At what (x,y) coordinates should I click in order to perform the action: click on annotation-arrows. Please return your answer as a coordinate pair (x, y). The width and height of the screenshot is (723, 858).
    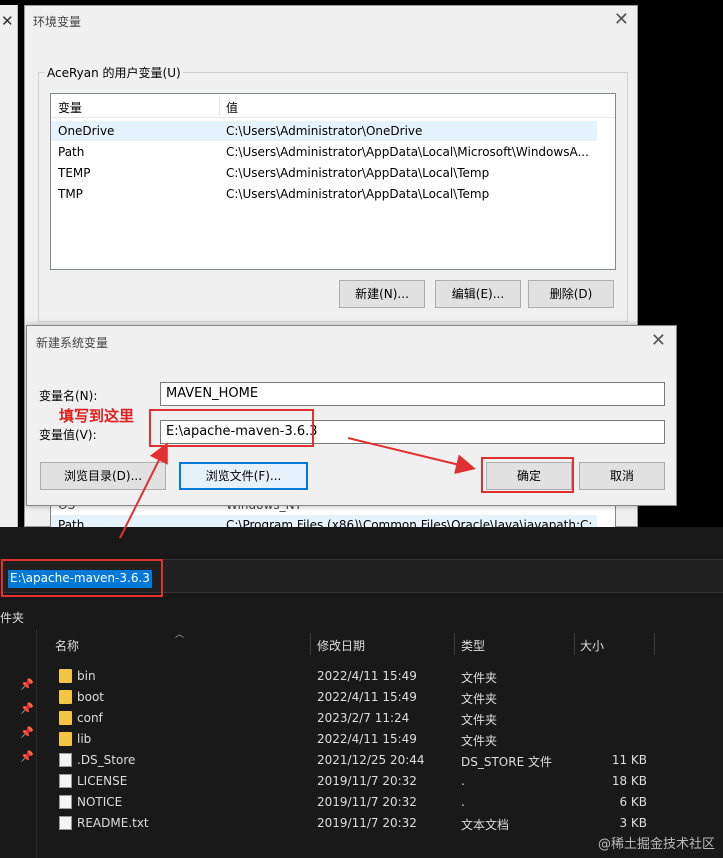
    Looking at the image, I should click on (297, 488).